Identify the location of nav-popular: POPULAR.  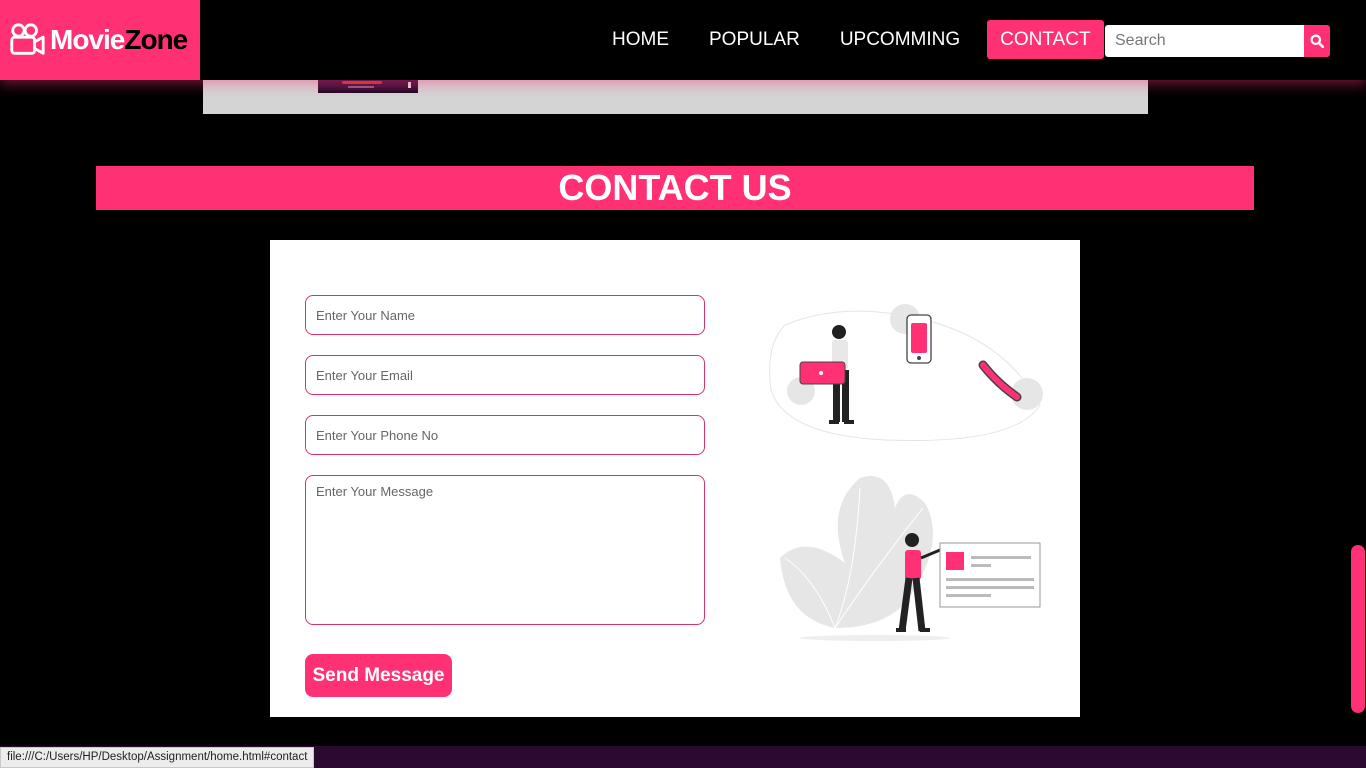
(754, 39).